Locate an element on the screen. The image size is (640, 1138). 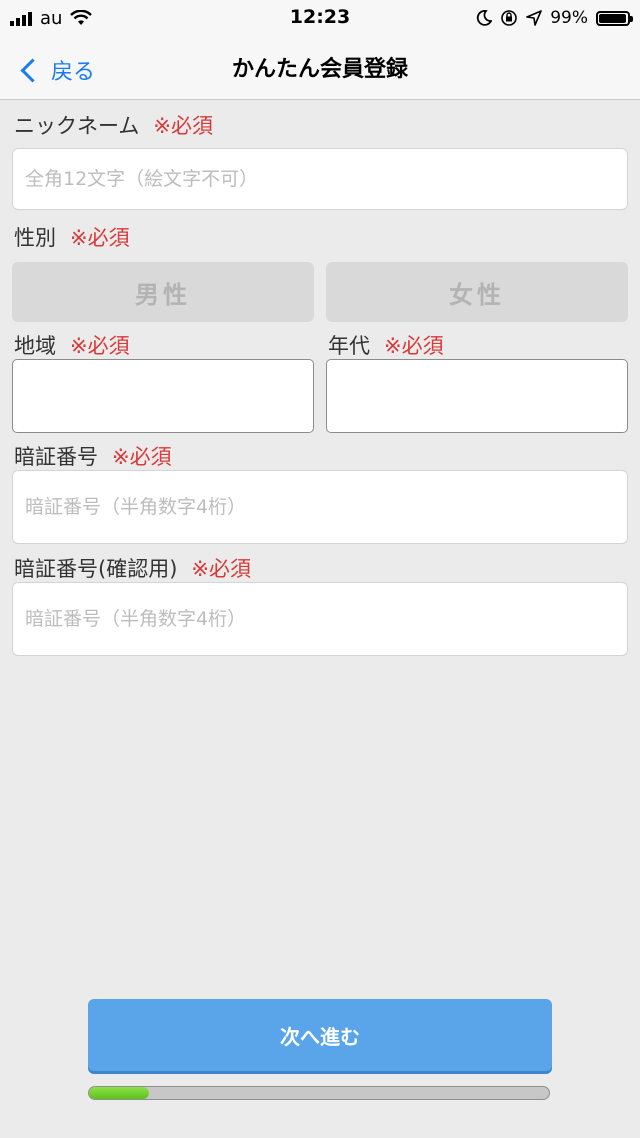
nav-bar: 戻る かんたん会員登録 is located at coordinates (320, 70).